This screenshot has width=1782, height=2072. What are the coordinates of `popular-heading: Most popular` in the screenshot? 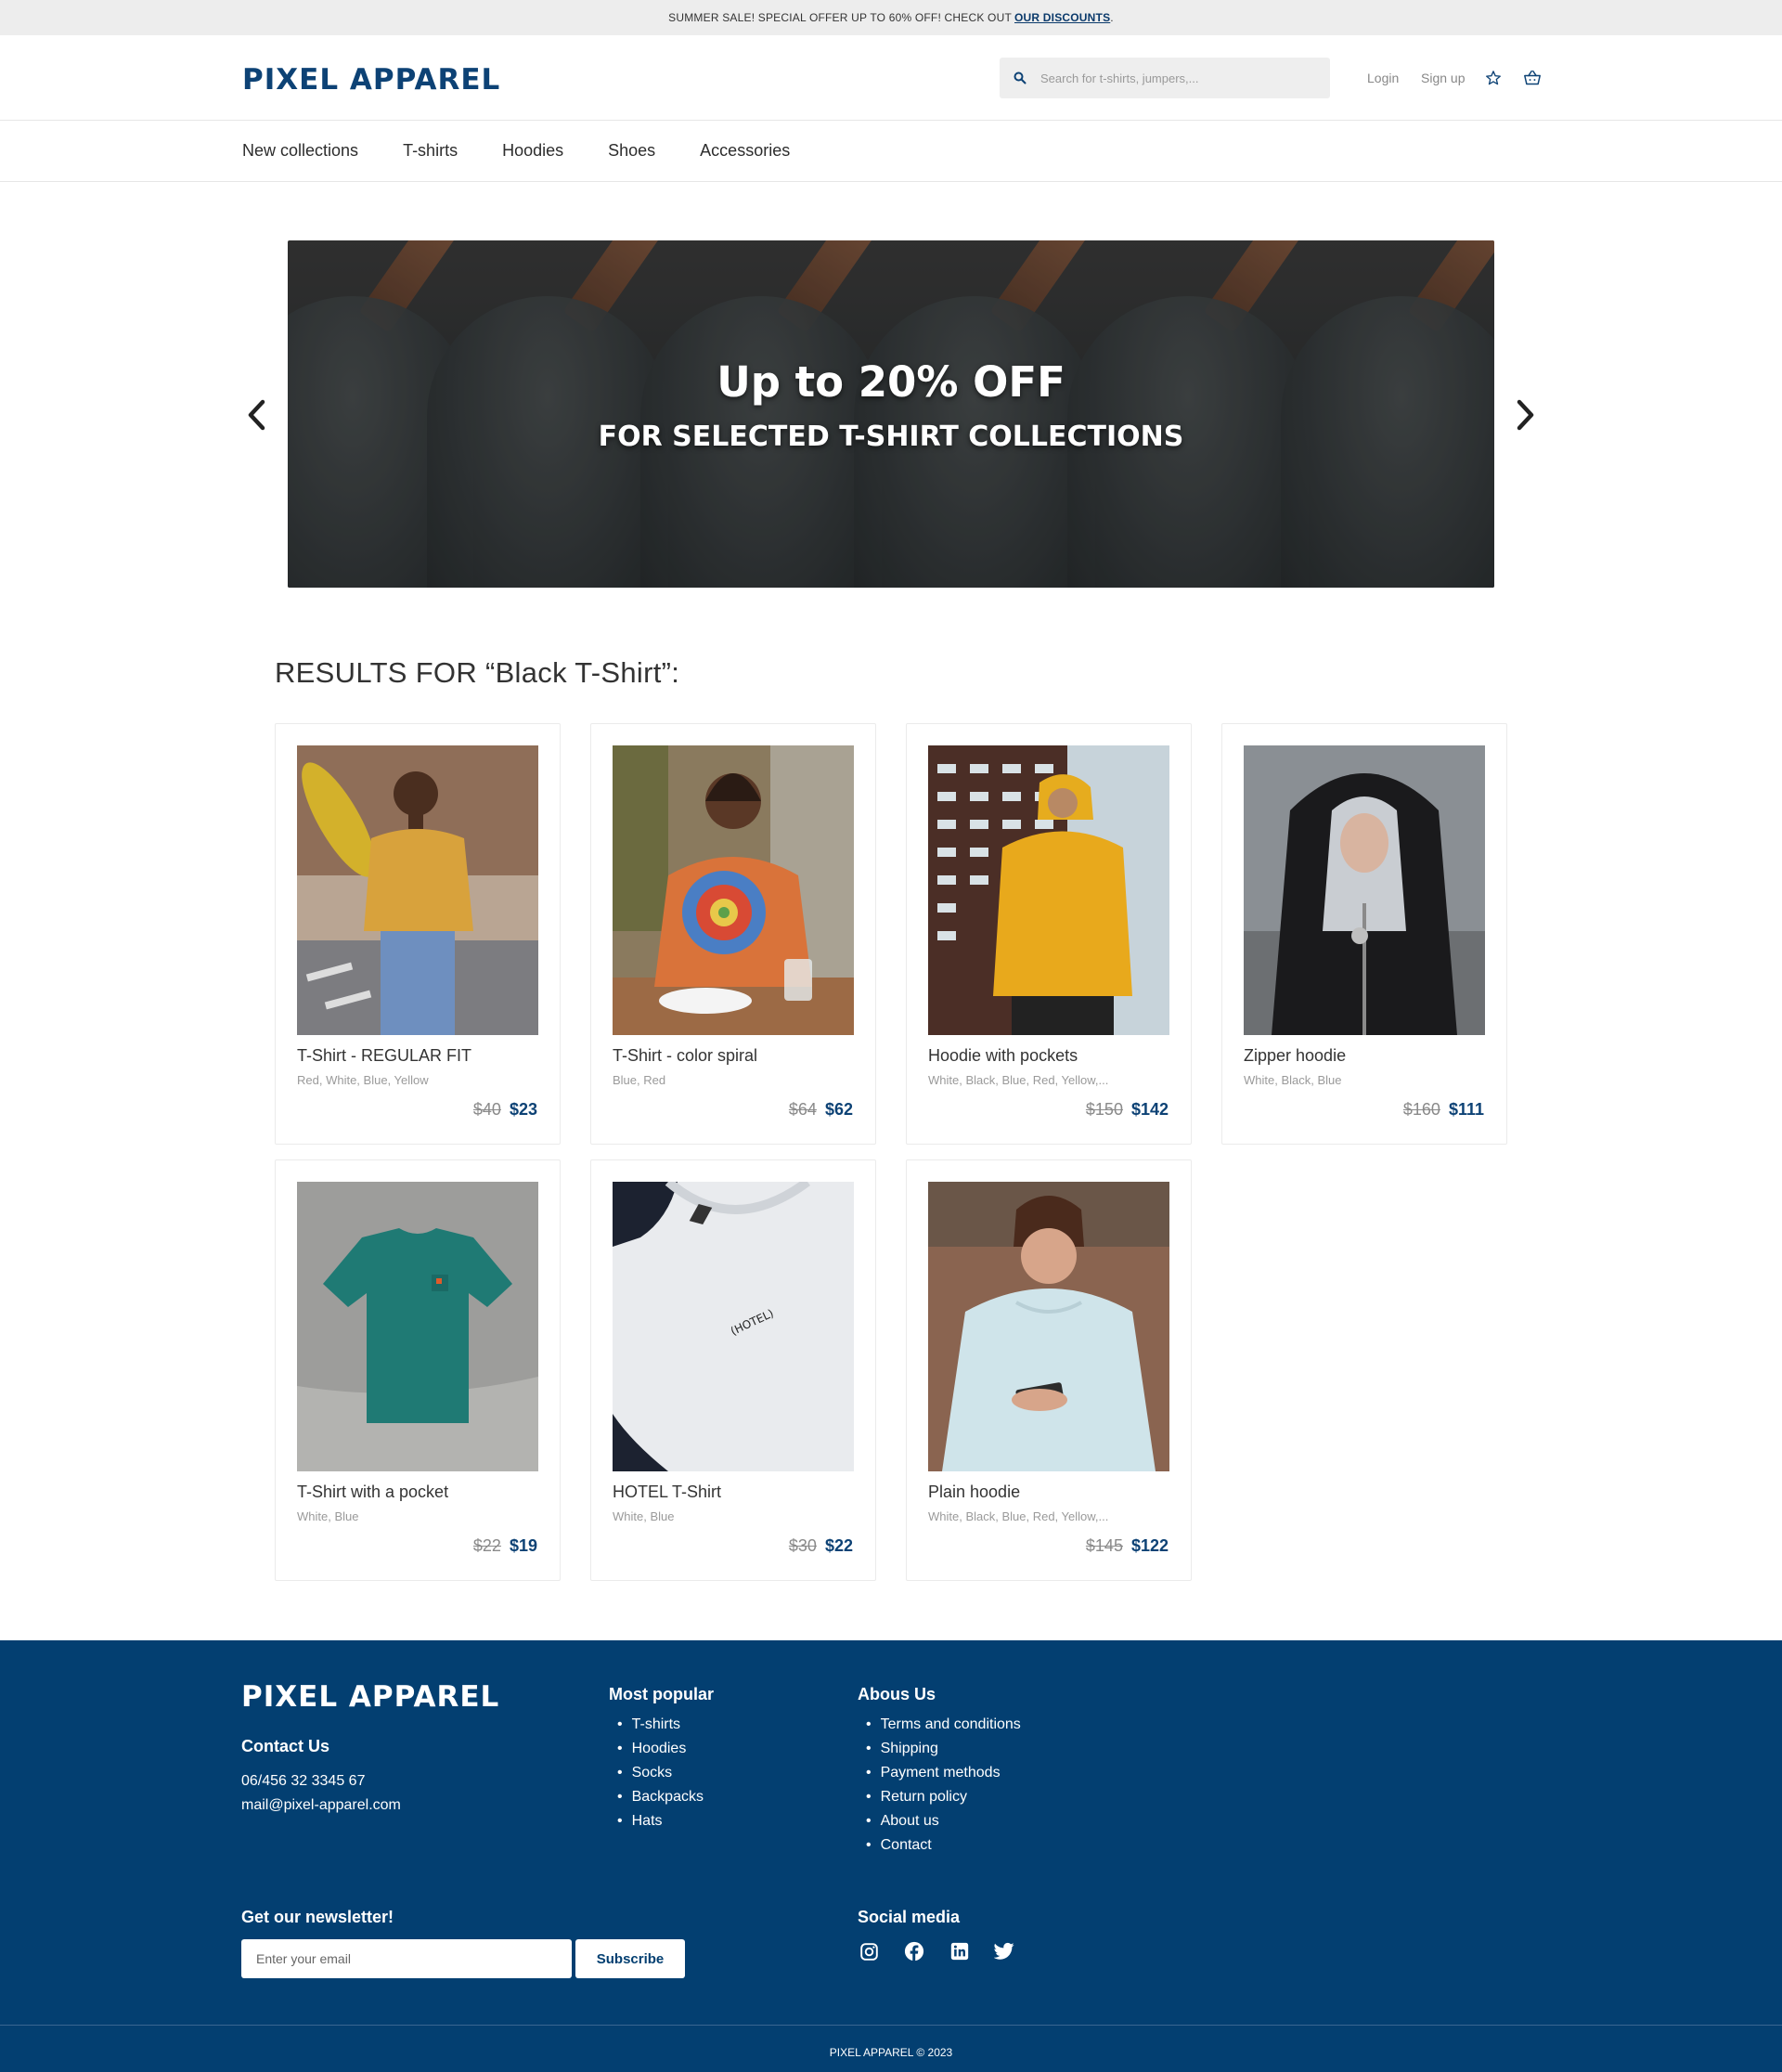 It's located at (661, 1694).